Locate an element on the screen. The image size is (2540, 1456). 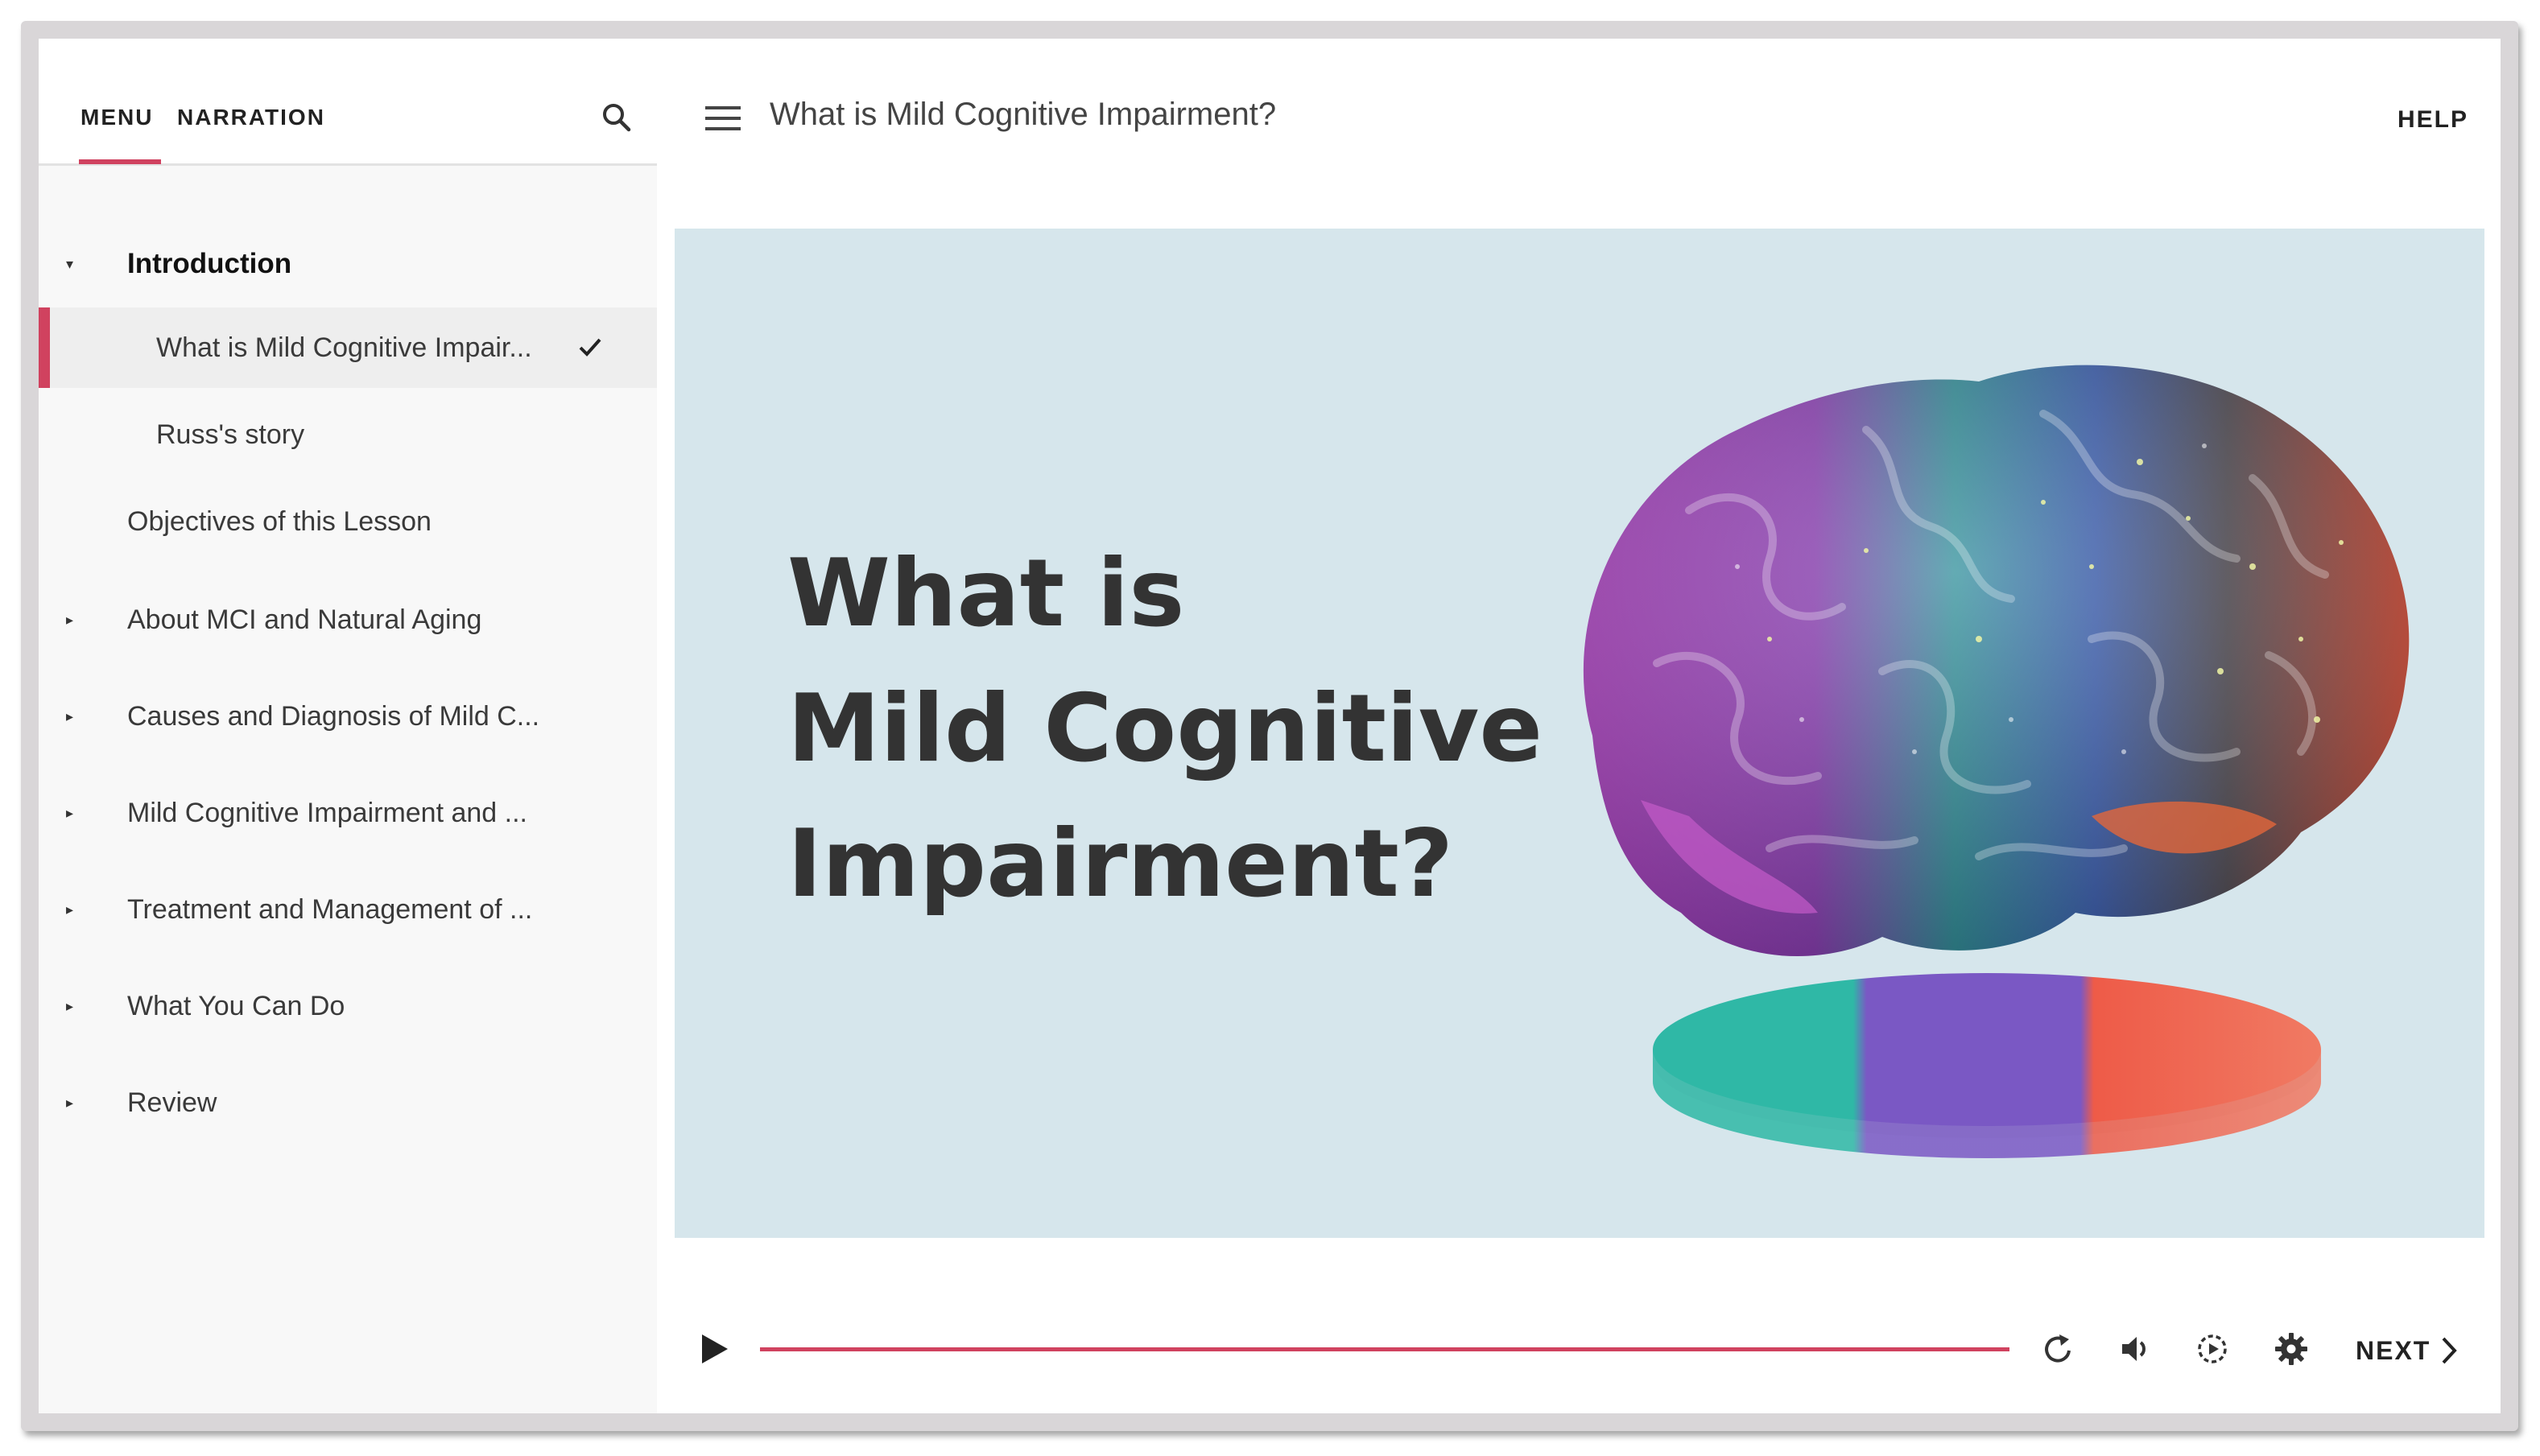
slide-heading-line: What is is located at coordinates (986, 593).